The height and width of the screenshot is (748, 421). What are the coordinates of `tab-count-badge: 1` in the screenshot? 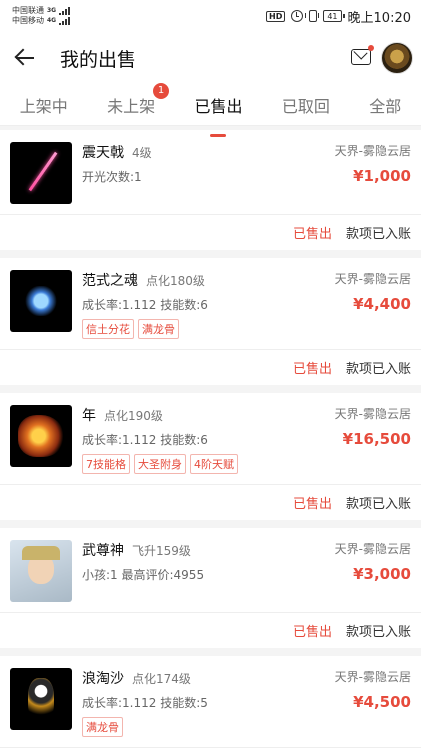 It's located at (161, 90).